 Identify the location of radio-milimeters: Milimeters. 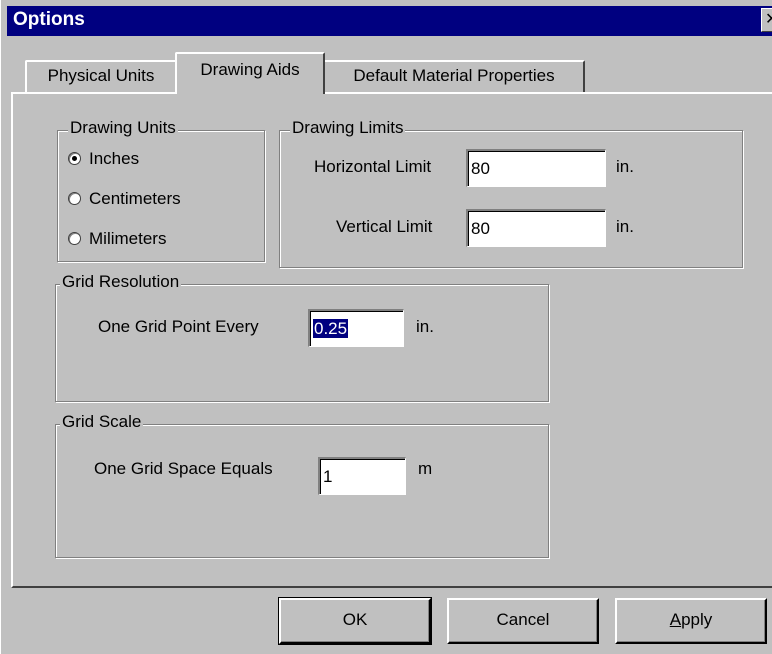
(117, 239).